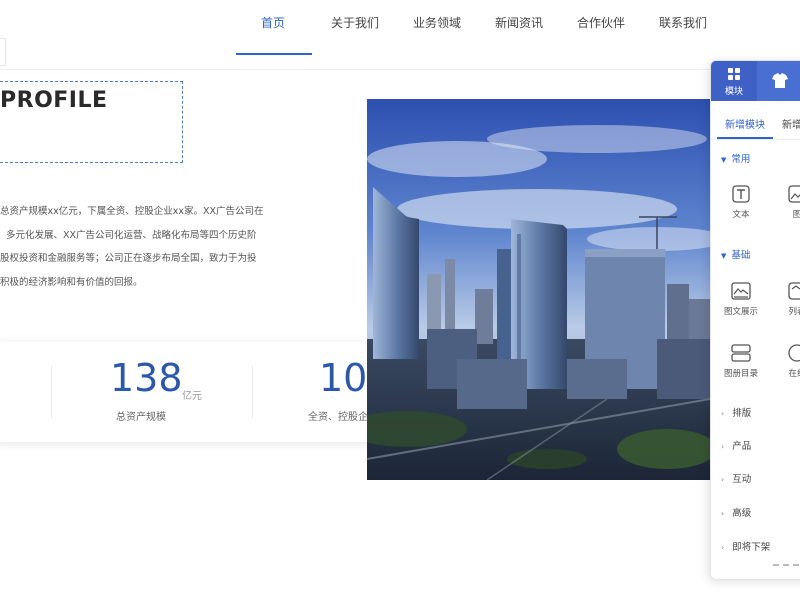 The width and height of the screenshot is (800, 600). Describe the element at coordinates (788, 214) in the screenshot. I see `module-image-label: 图` at that location.